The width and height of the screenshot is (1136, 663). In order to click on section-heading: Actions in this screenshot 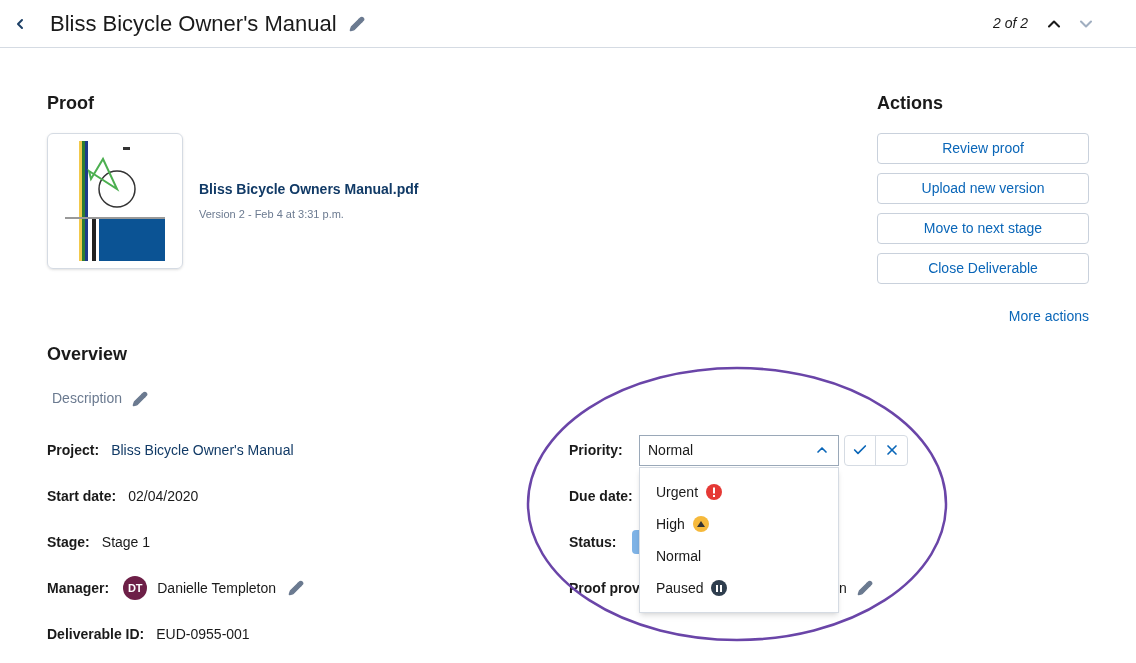, I will do `click(910, 103)`.